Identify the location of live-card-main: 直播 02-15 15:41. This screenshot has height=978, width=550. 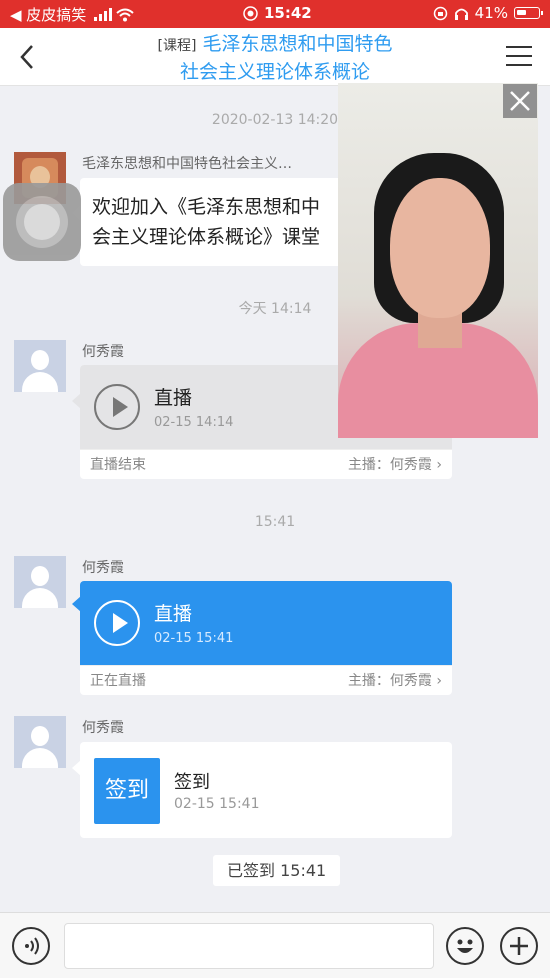
(266, 623).